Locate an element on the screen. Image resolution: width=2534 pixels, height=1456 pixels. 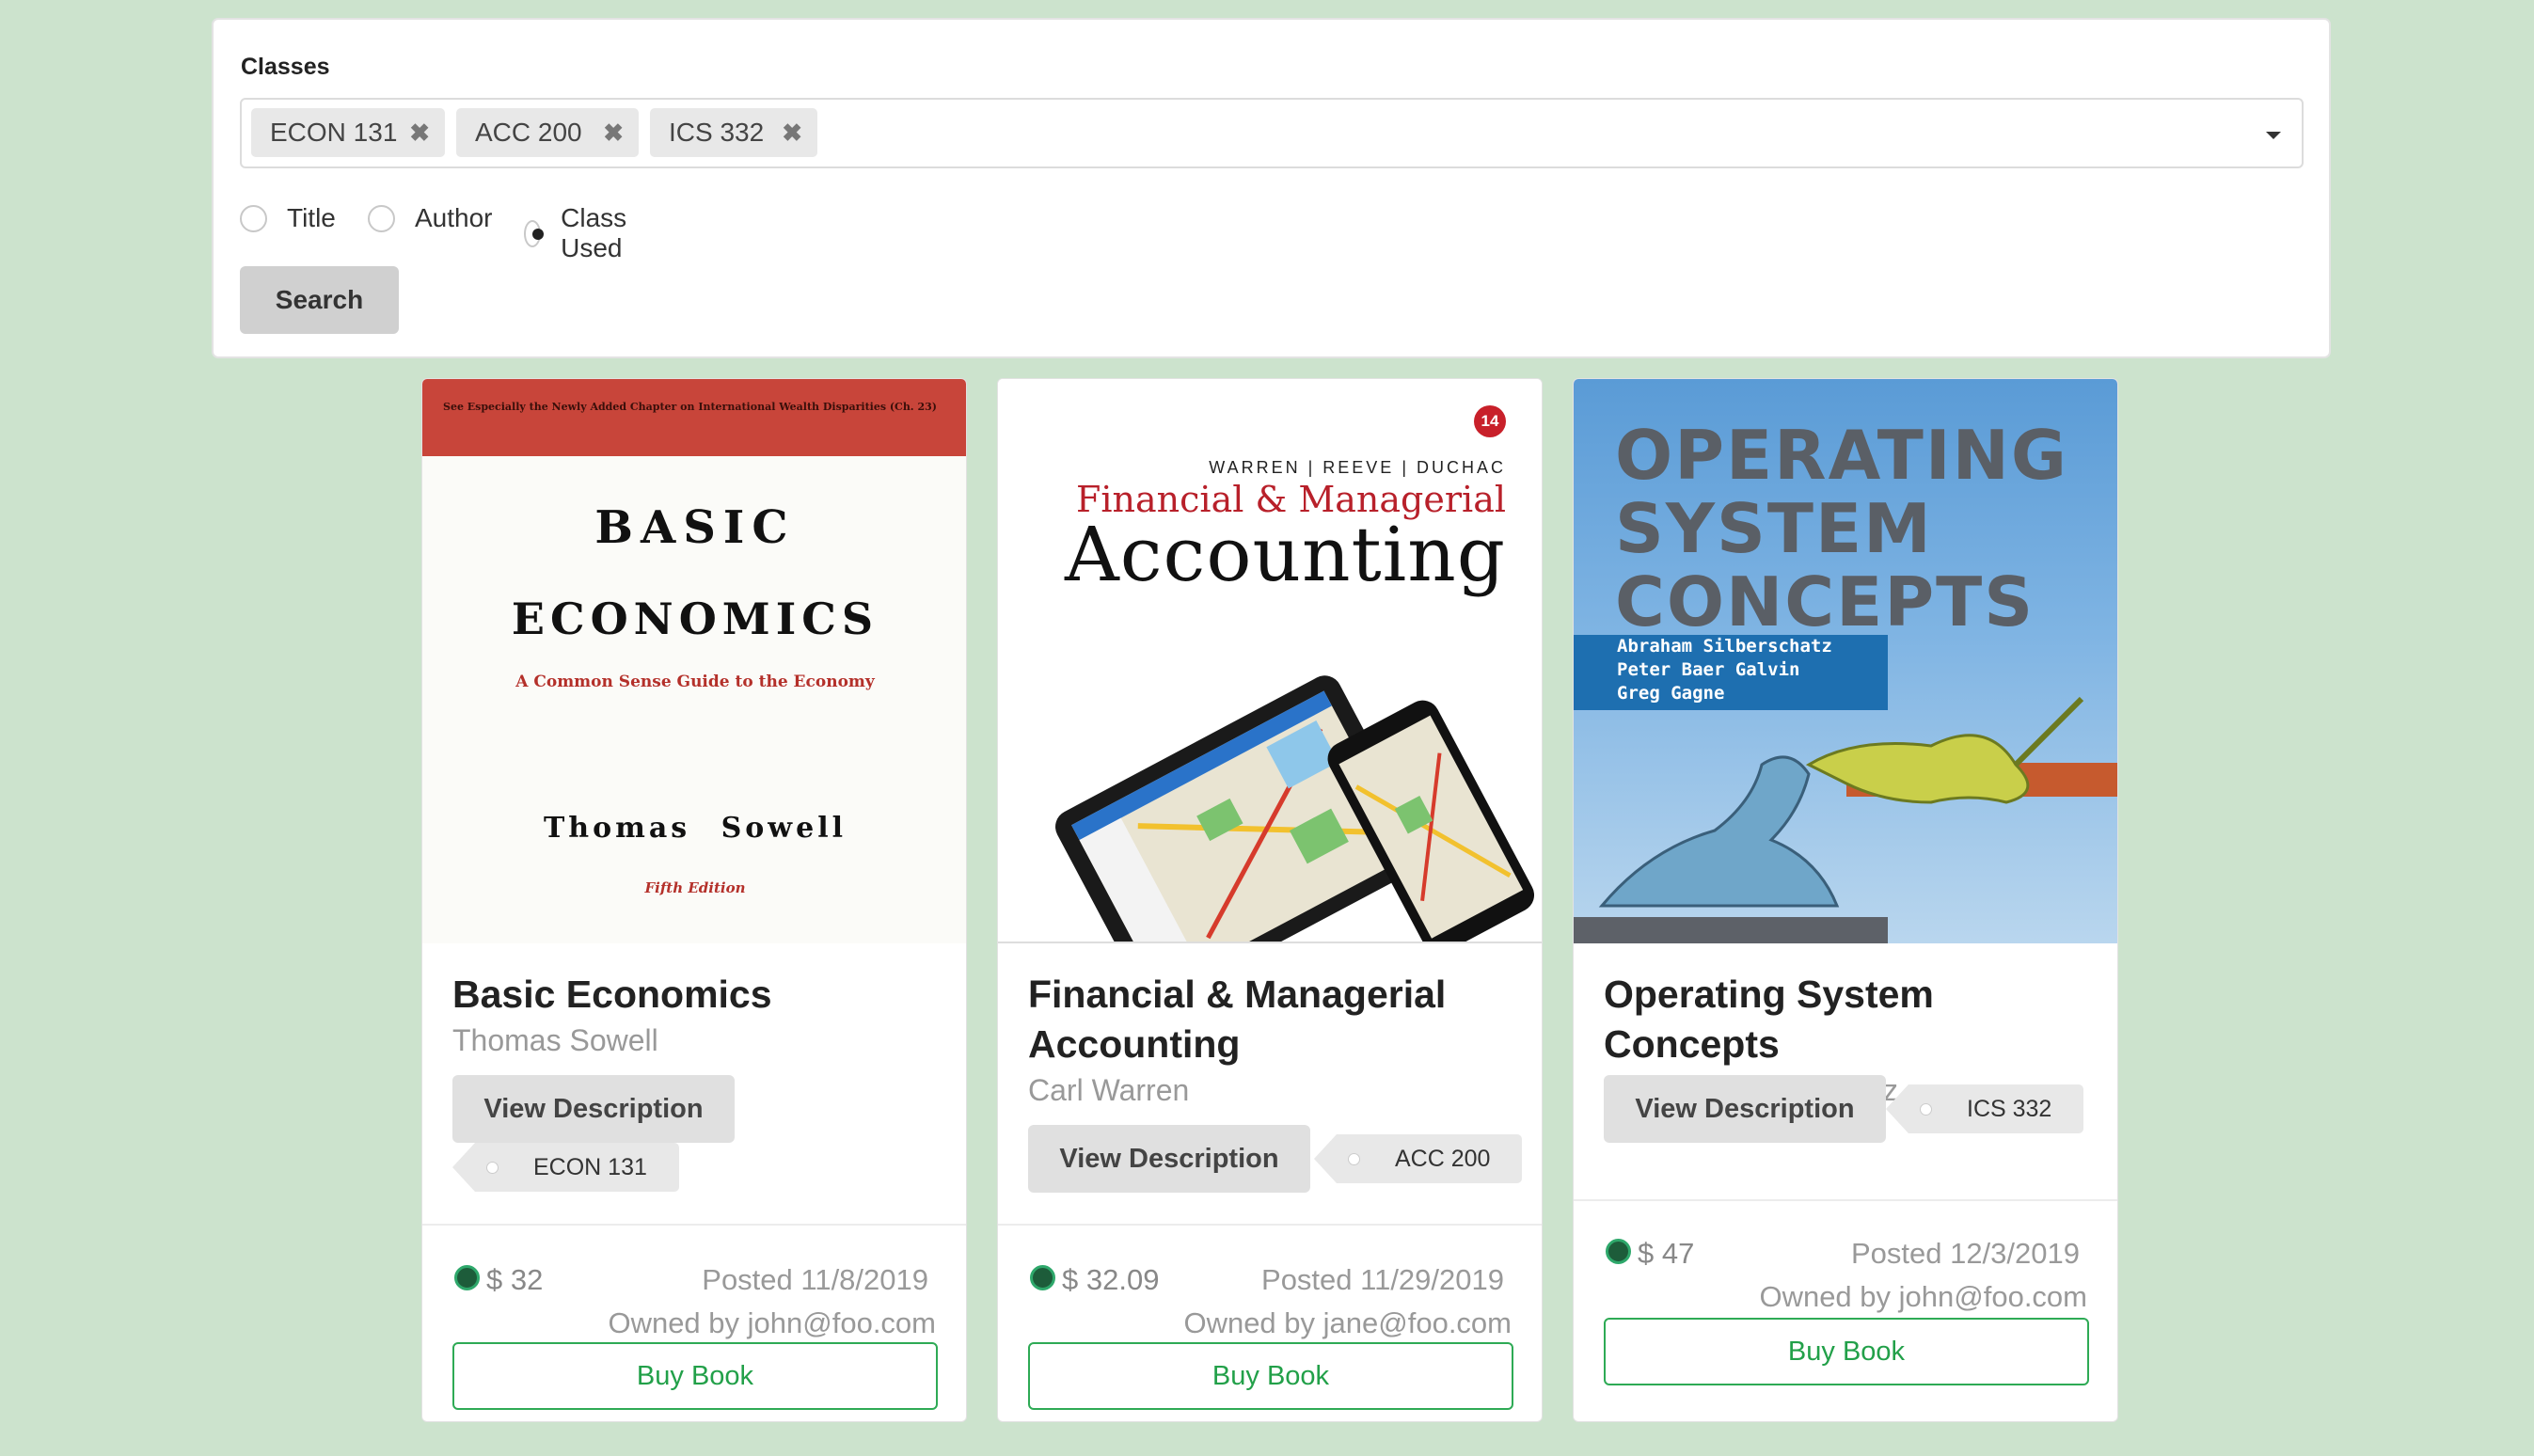
radio-title: Title is located at coordinates (288, 218).